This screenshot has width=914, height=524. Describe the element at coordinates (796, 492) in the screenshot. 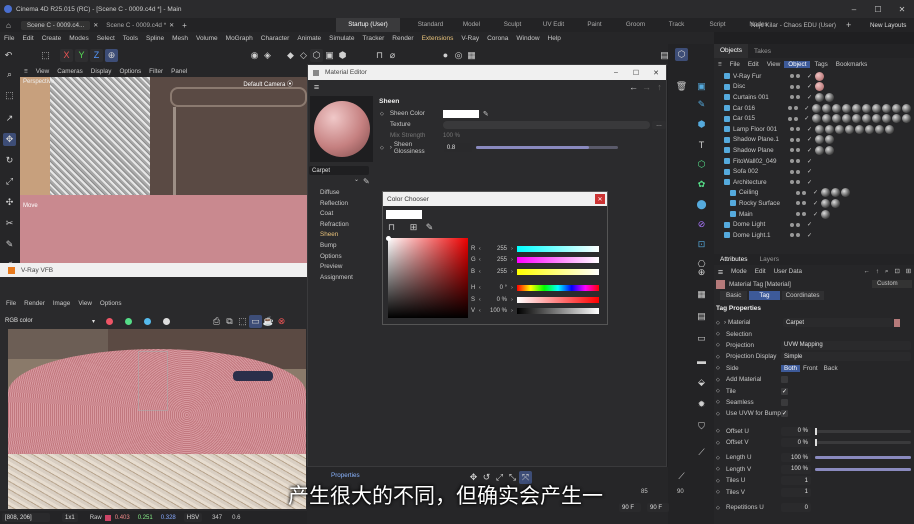

I see `tiles-v-field: 1` at that location.